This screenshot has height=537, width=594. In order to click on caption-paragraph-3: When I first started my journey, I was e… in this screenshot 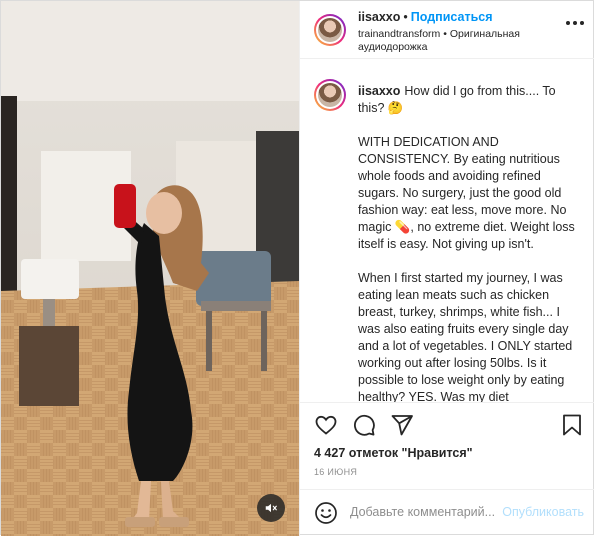, I will do `click(465, 336)`.